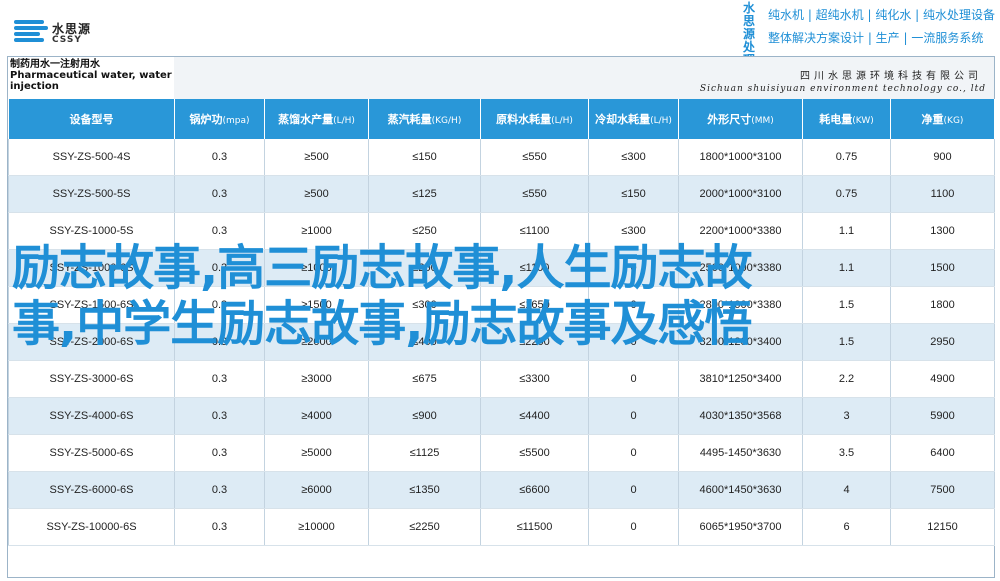 This screenshot has height=581, width=1000. I want to click on logo-text-en: CSSY, so click(67, 40).